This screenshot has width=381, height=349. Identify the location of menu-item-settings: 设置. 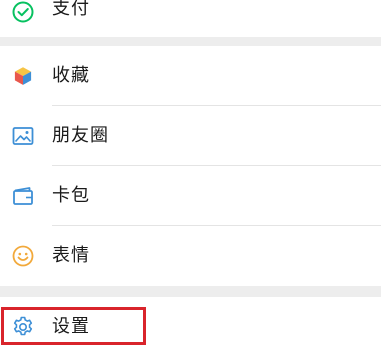
(190, 323).